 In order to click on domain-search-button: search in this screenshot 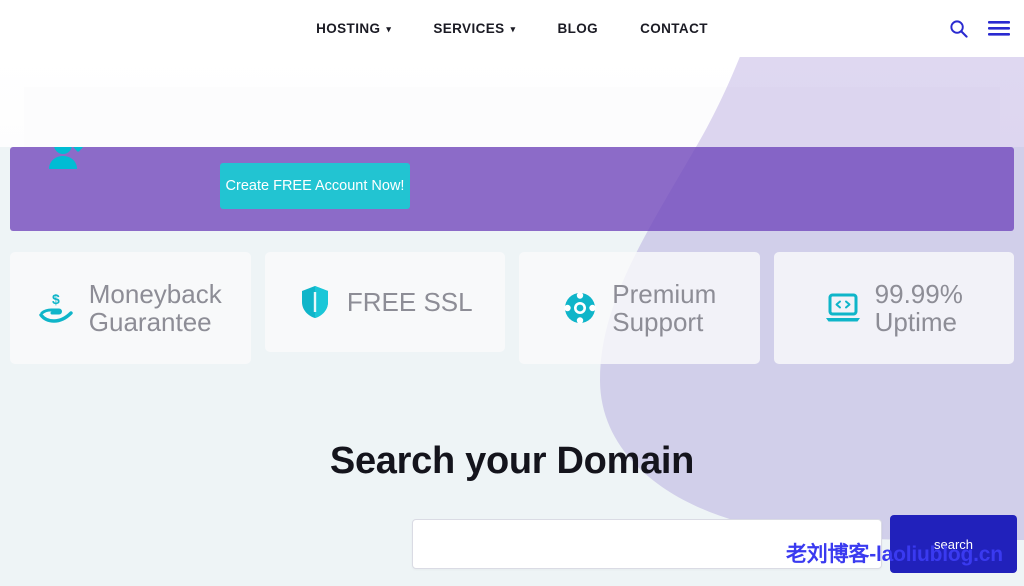, I will do `click(953, 544)`.